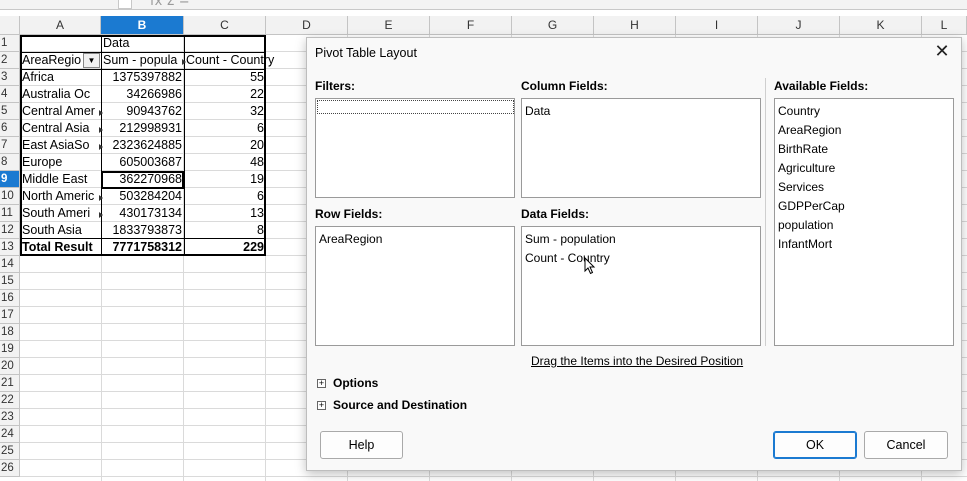 This screenshot has height=481, width=967. Describe the element at coordinates (142, 247) in the screenshot. I see `cell-b13: 7771758312` at that location.